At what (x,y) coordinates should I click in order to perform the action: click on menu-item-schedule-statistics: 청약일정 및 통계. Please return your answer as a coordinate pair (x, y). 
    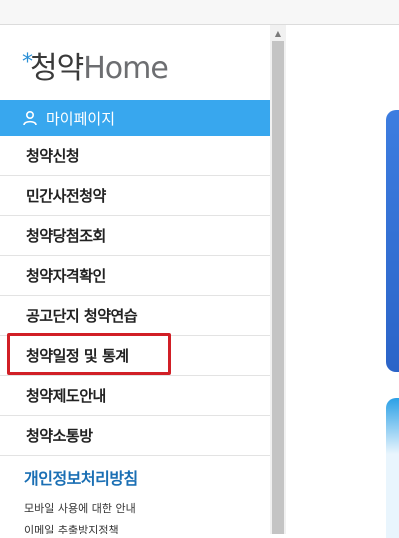
    Looking at the image, I should click on (135, 354).